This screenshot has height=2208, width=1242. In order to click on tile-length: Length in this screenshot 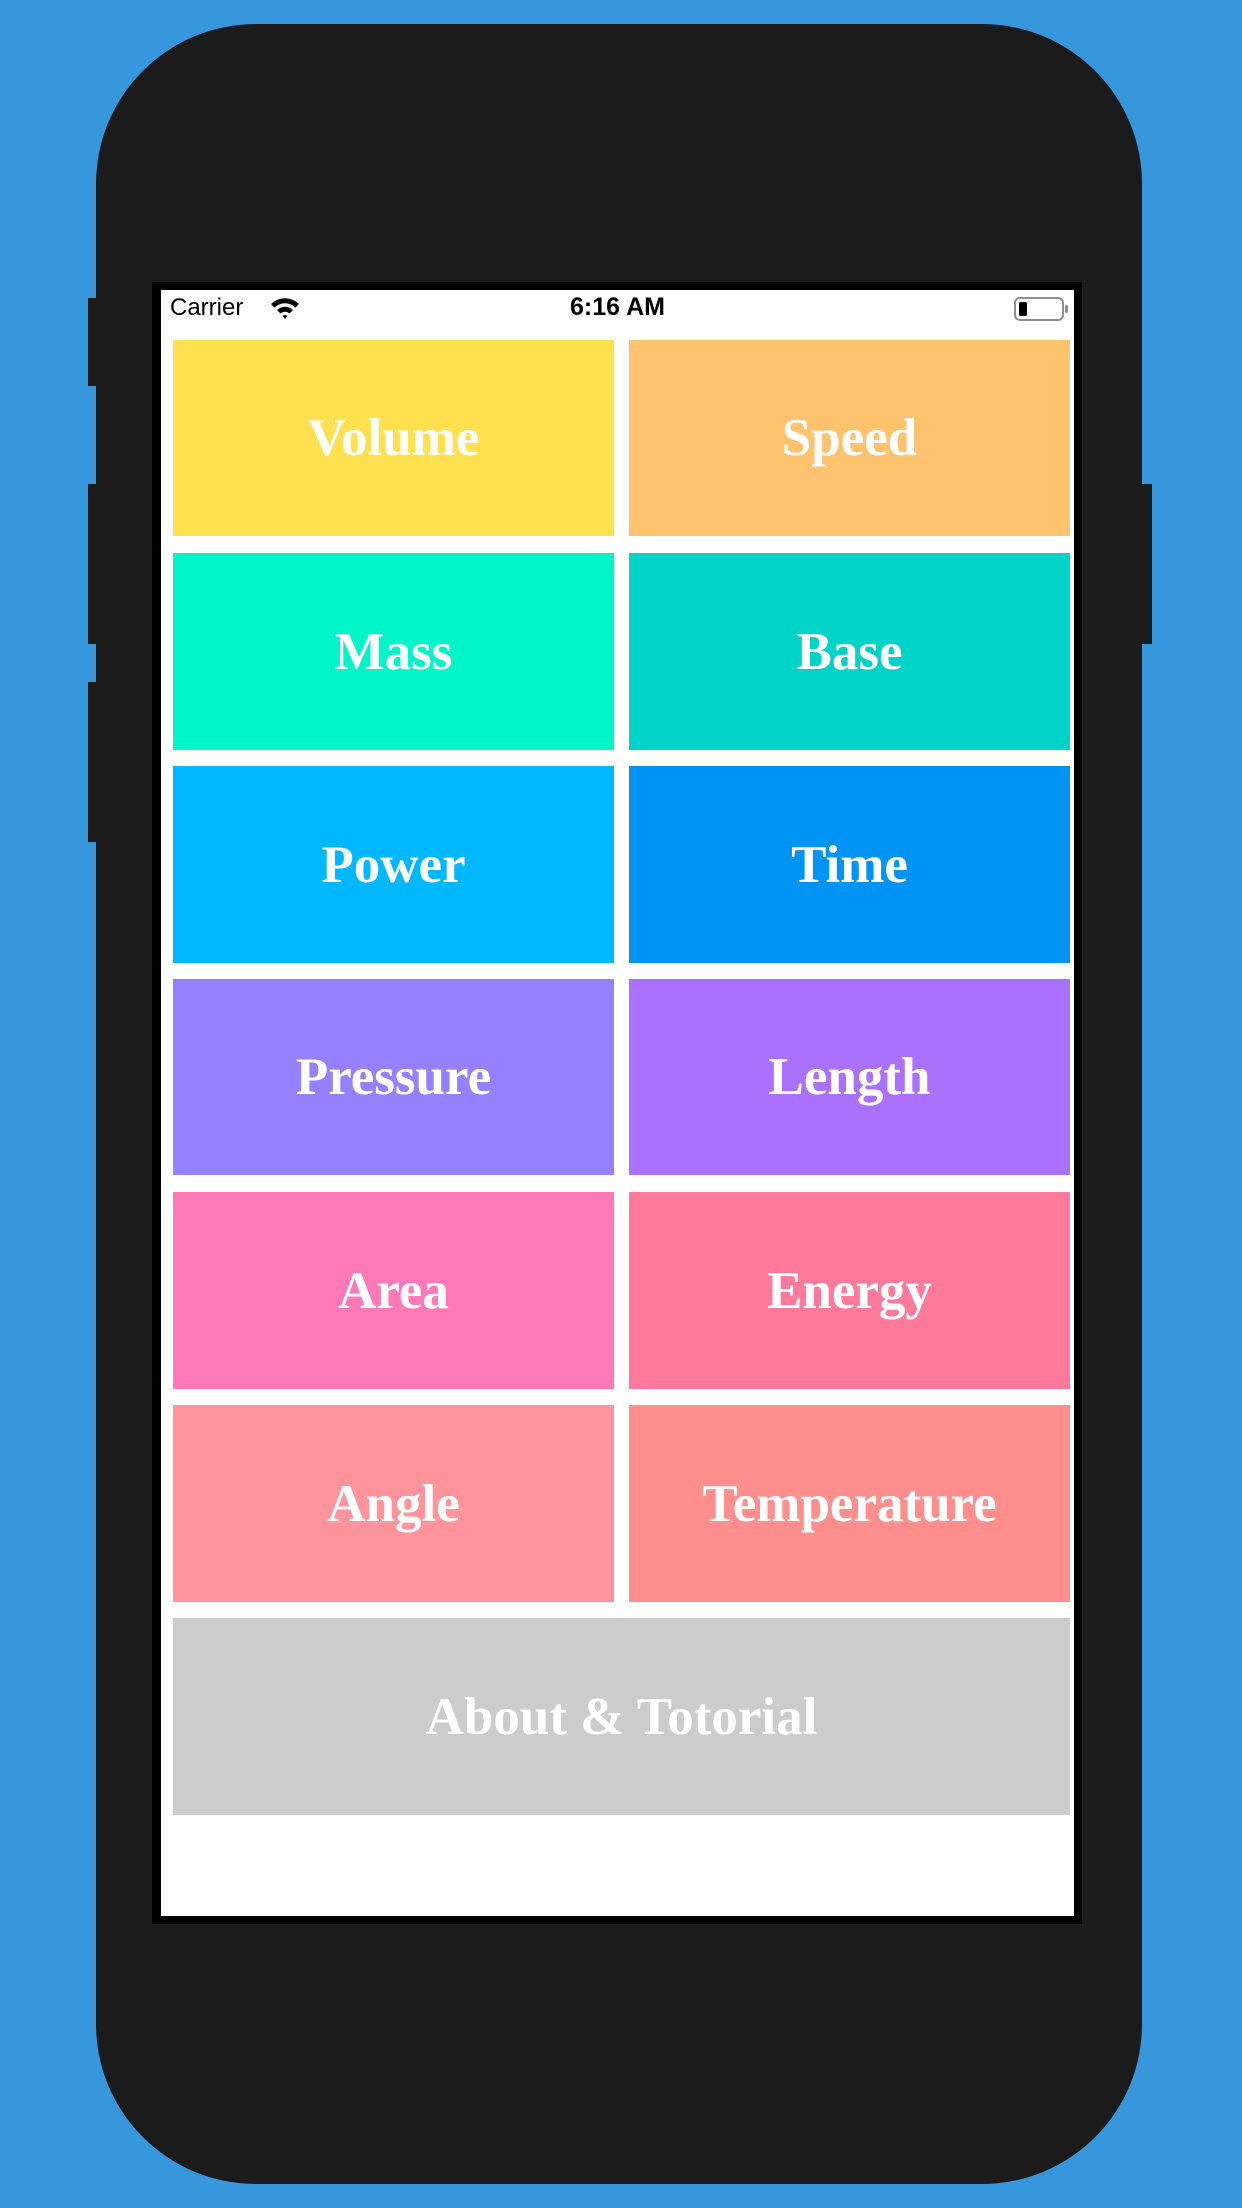, I will do `click(849, 1077)`.